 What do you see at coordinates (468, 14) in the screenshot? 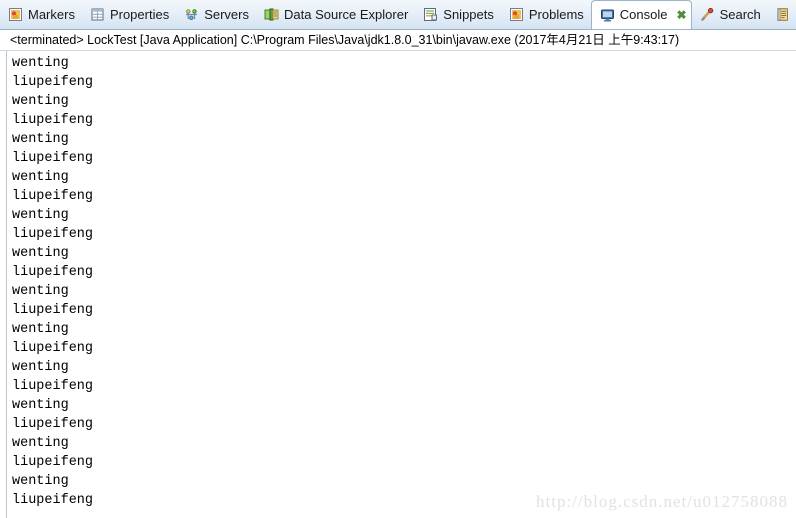
I see `tab-label: Snippets` at bounding box center [468, 14].